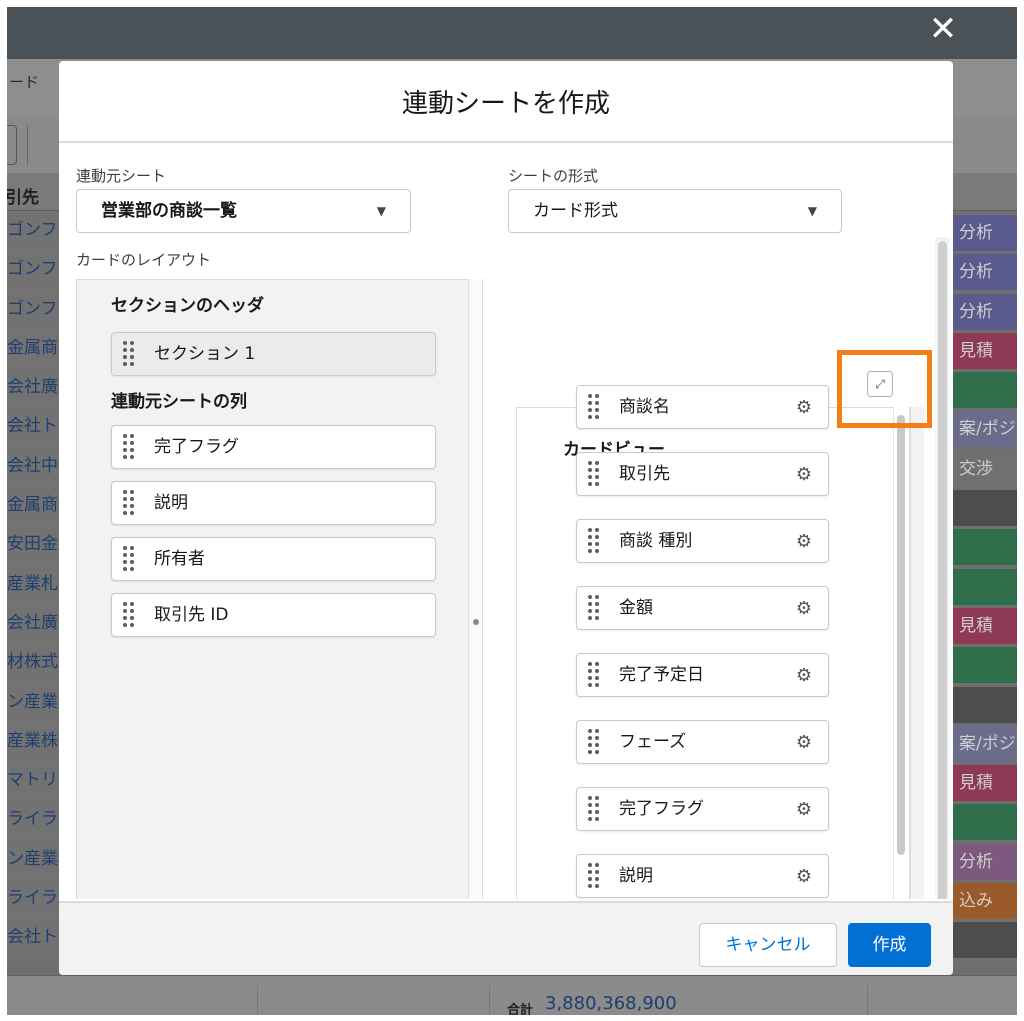 This screenshot has height=1021, width=1024. Describe the element at coordinates (506, 938) in the screenshot. I see `modal-footer: キャンセル 作成` at that location.